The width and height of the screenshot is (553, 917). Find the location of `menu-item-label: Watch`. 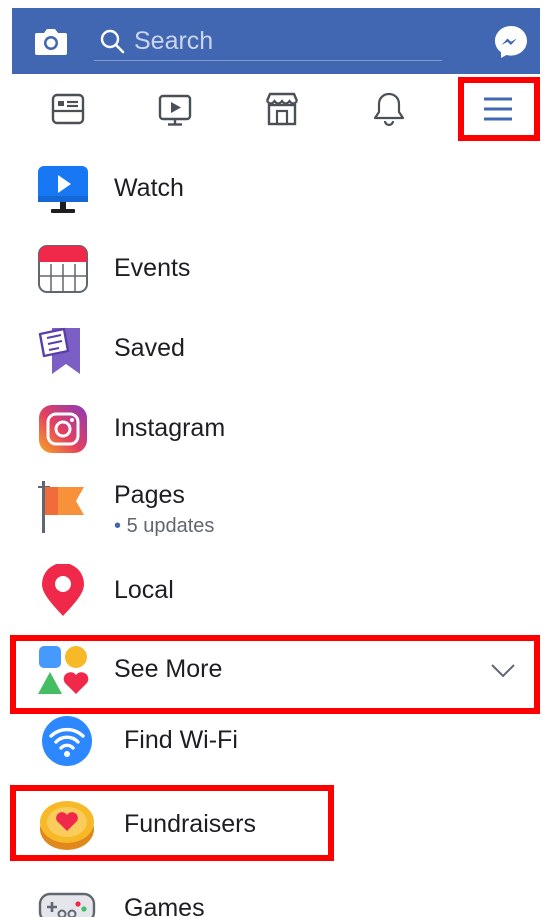

menu-item-label: Watch is located at coordinates (149, 188).